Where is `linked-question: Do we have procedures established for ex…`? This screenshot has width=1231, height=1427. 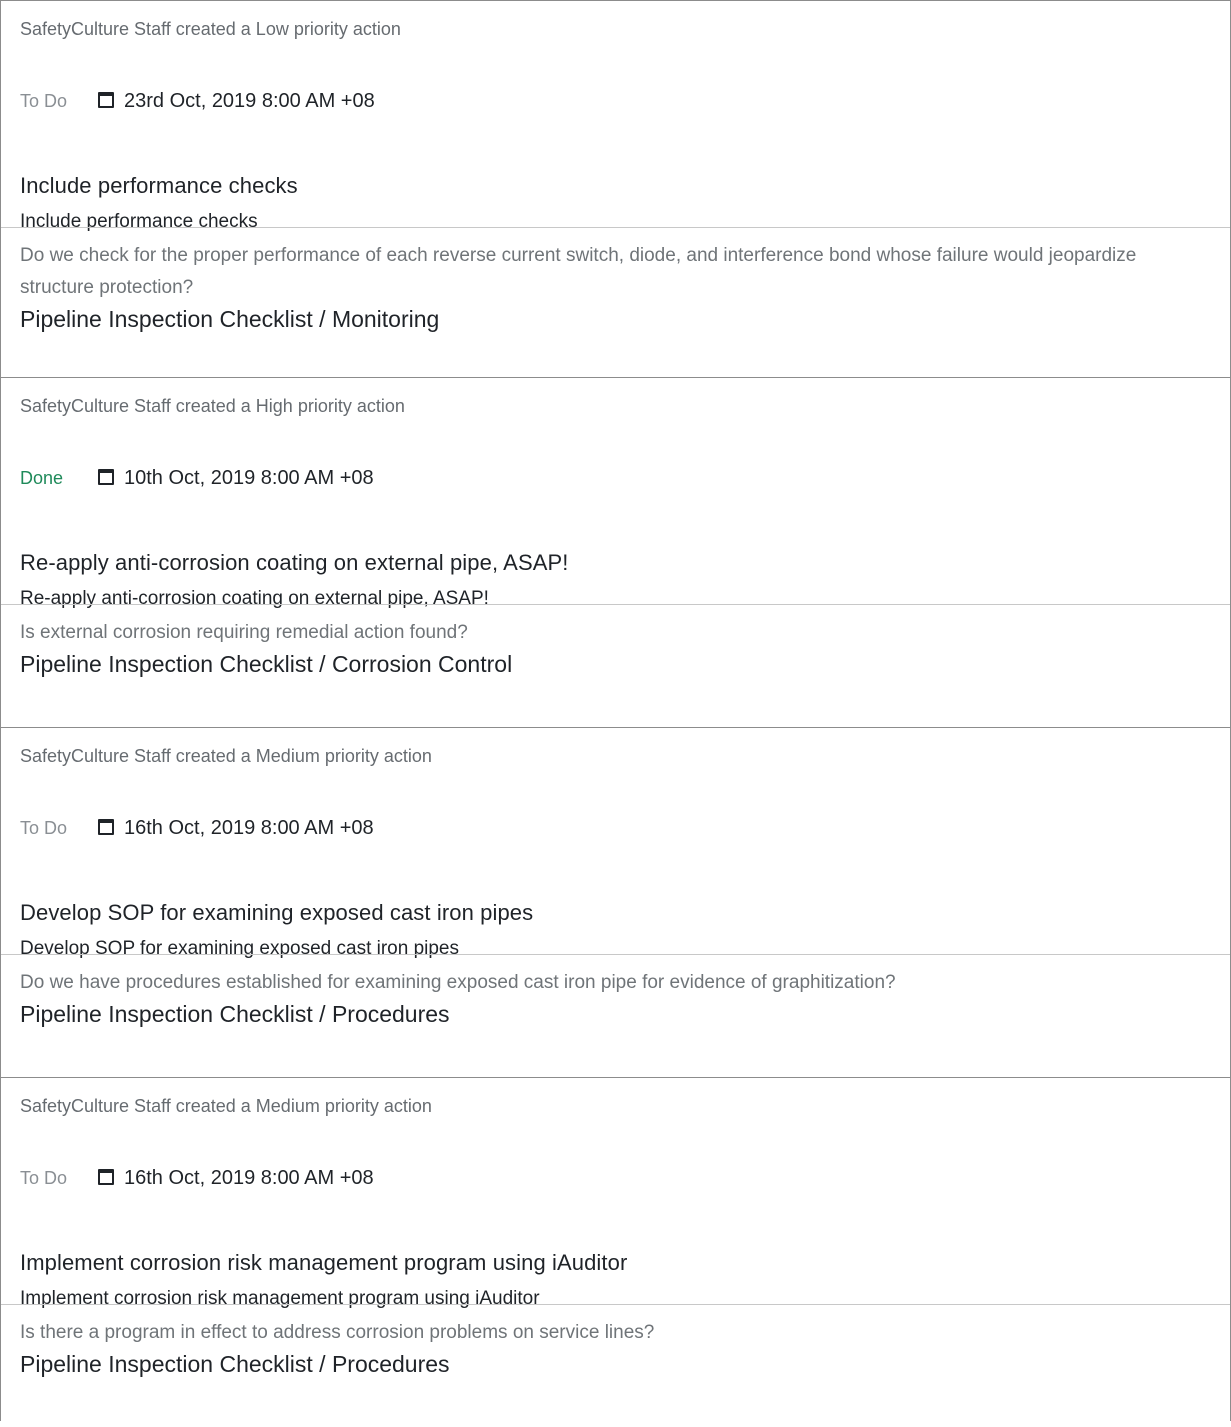 linked-question: Do we have procedures established for ex… is located at coordinates (615, 1015).